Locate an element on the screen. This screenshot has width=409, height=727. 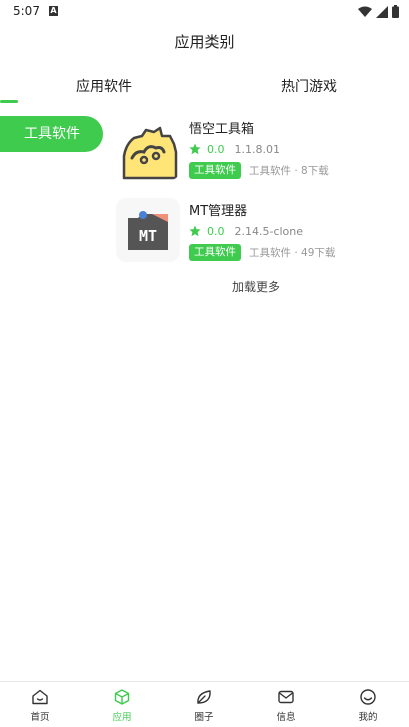
status-icons is located at coordinates (378, 11).